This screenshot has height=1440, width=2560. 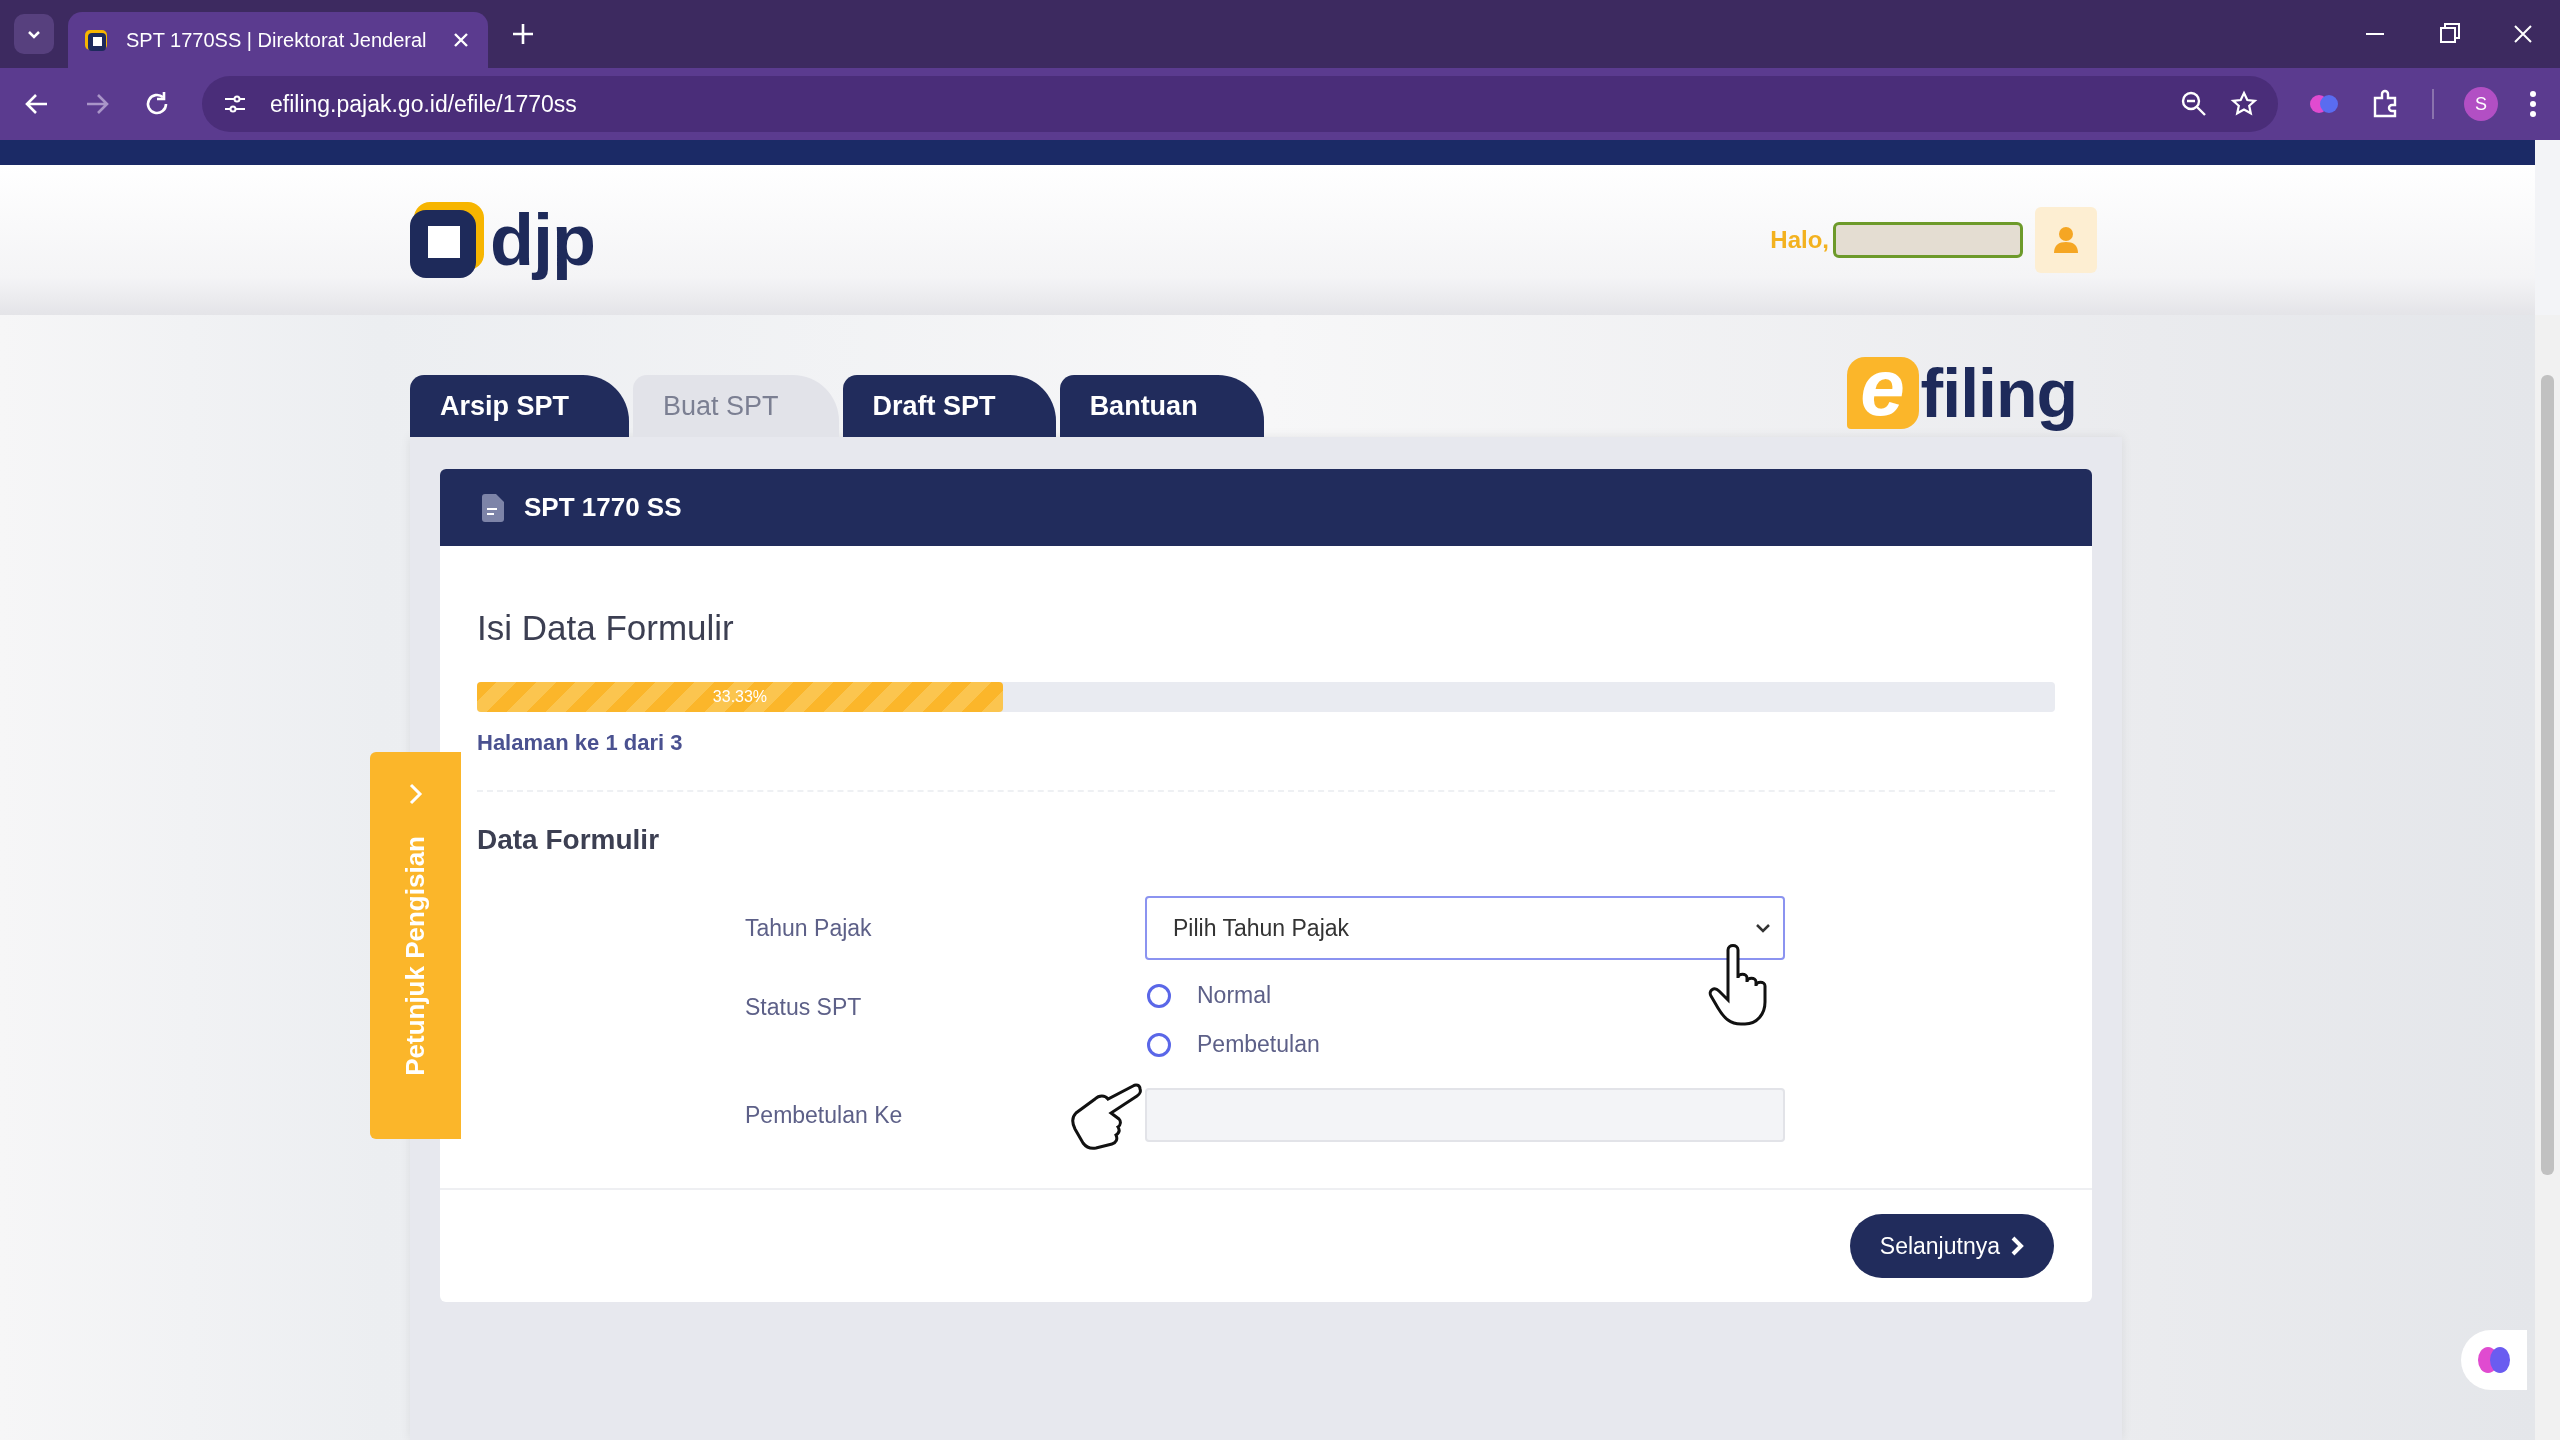 I want to click on profile-avatar: S, so click(x=2481, y=104).